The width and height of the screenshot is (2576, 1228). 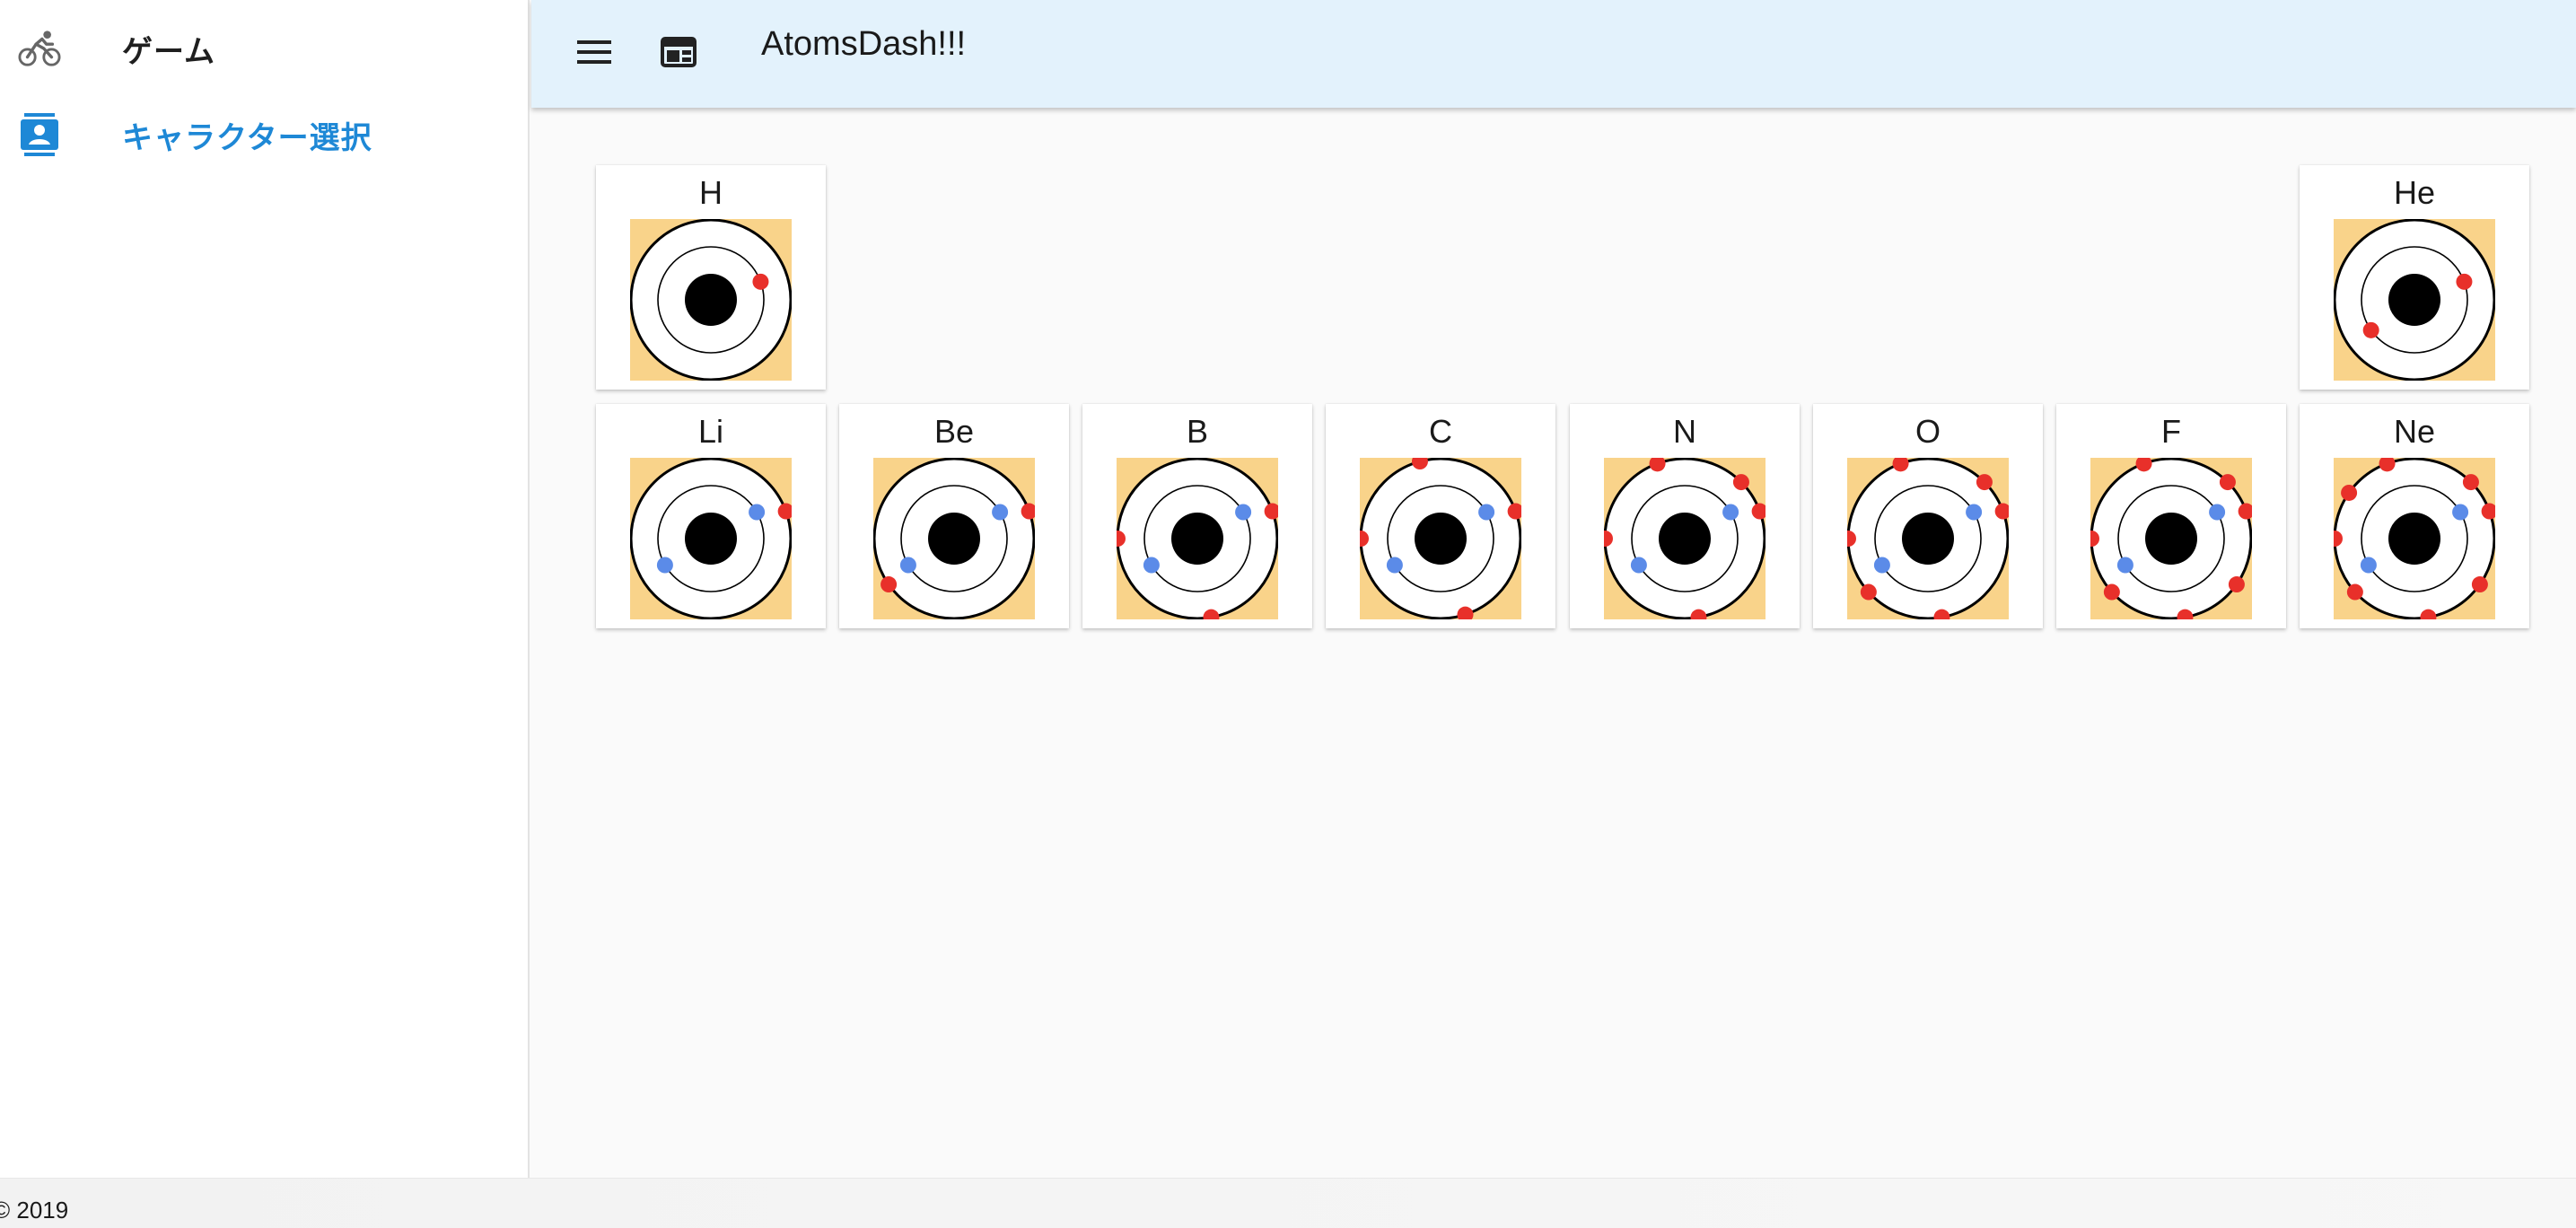 I want to click on element-symbol: O, so click(x=1927, y=431).